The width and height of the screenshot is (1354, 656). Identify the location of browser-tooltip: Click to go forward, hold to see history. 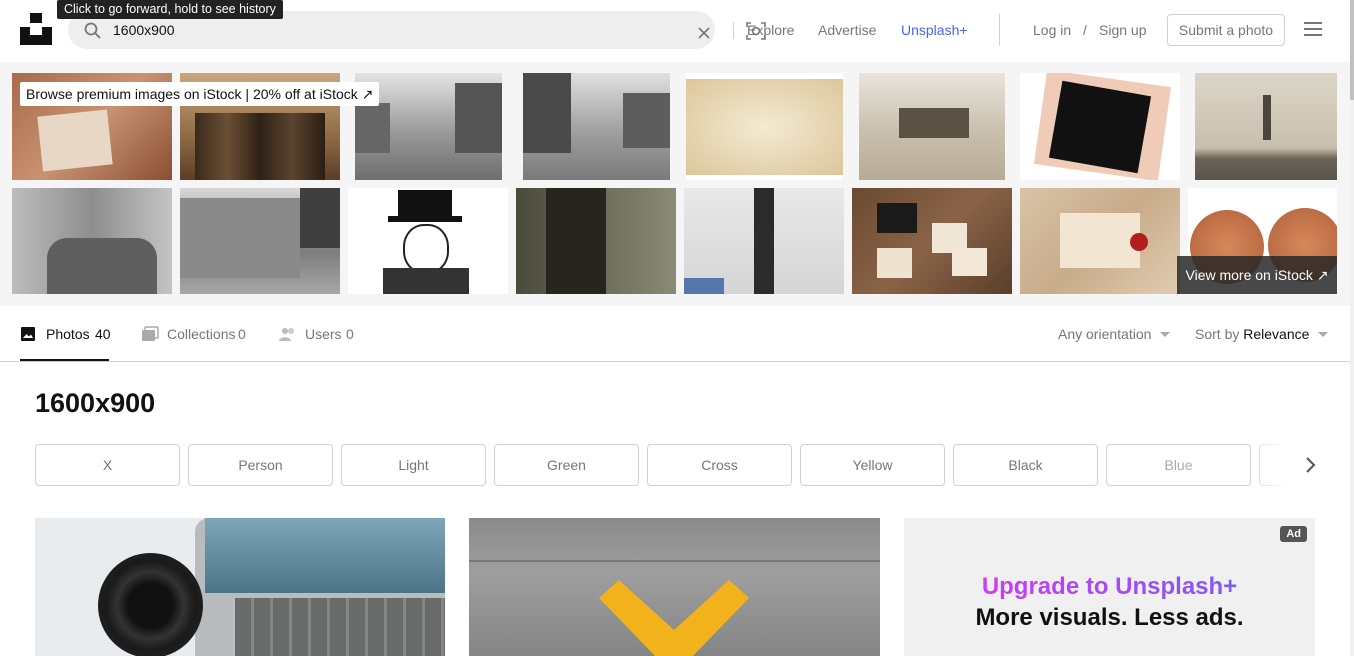
(170, 9).